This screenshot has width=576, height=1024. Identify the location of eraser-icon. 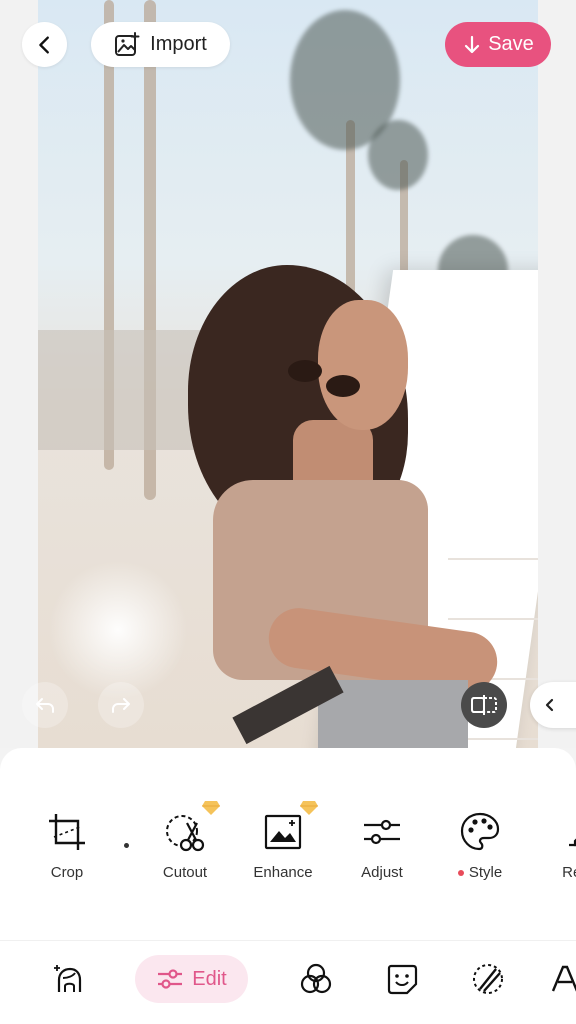
(572, 842).